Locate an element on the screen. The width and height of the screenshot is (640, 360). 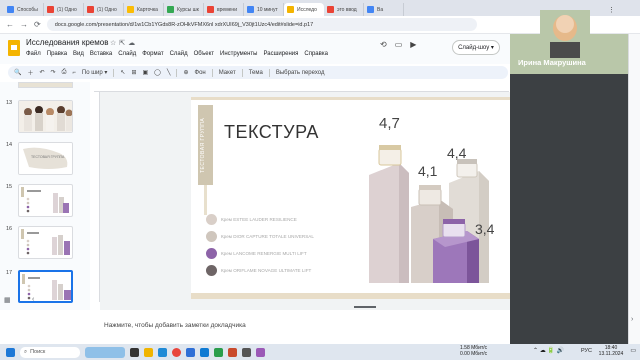
star-icon: ☆ is located at coordinates (114, 43).